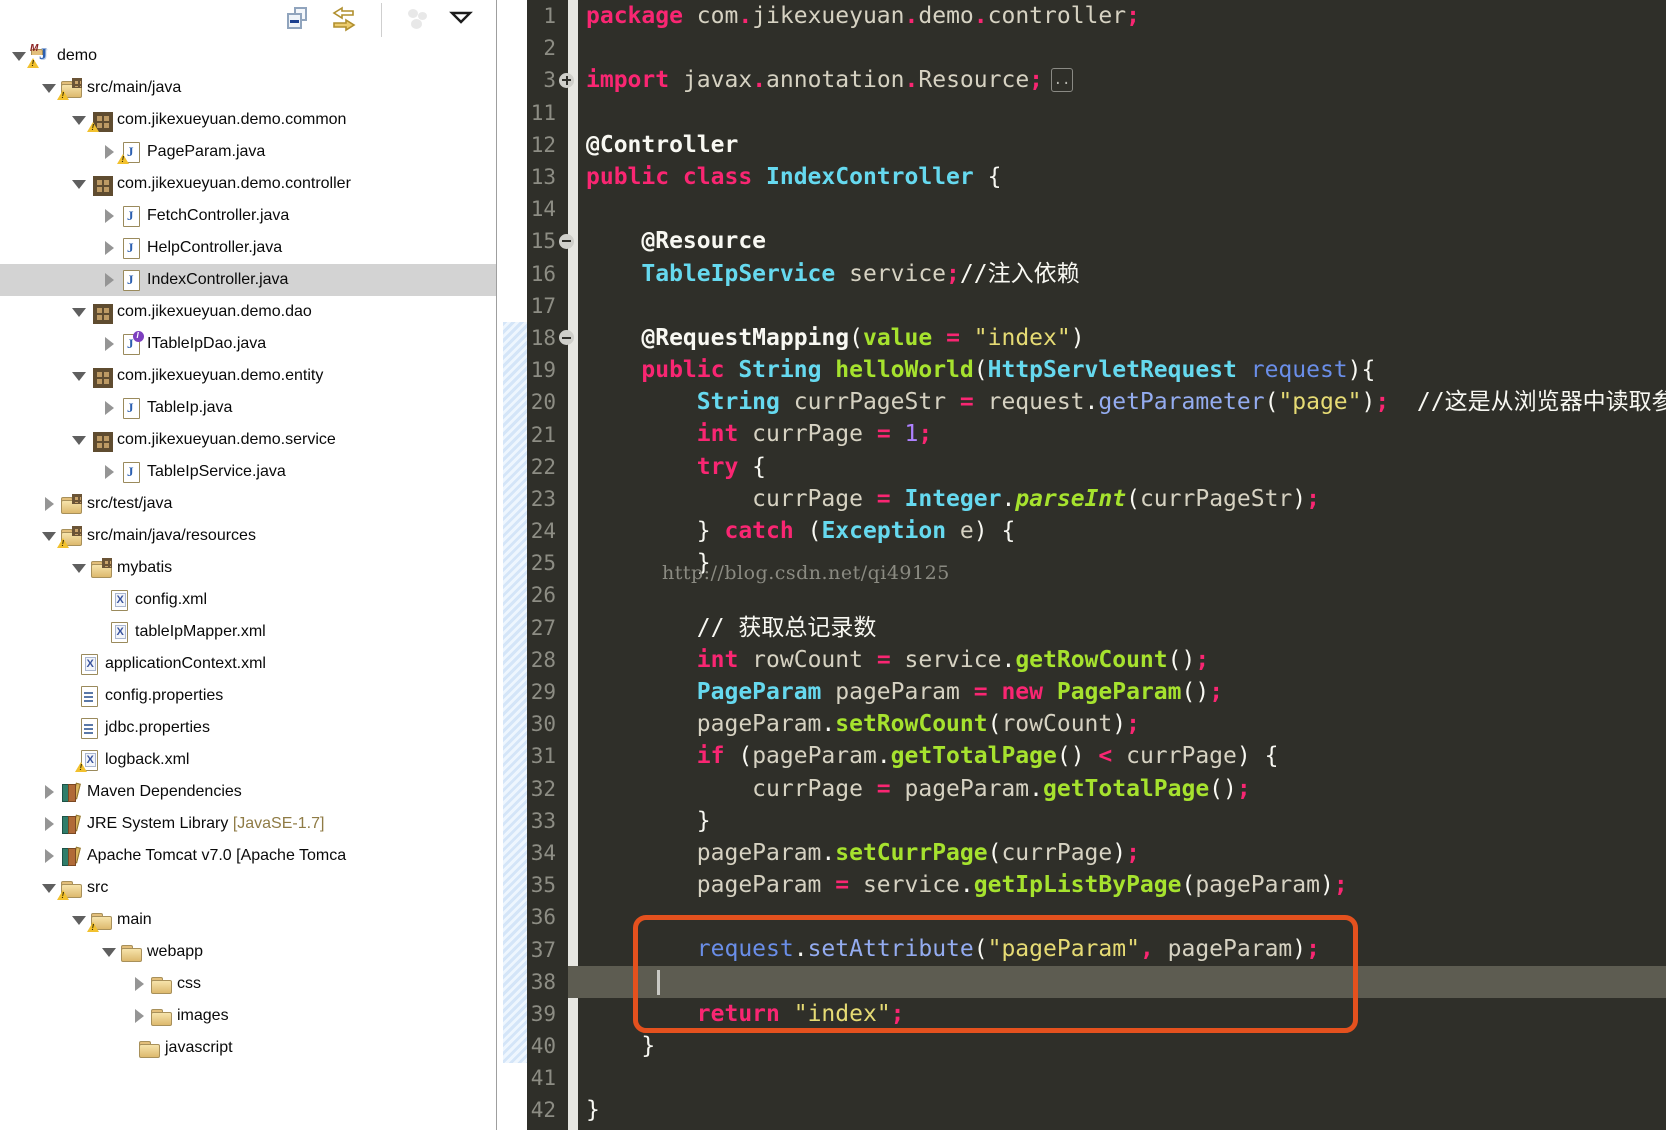 The width and height of the screenshot is (1666, 1130). Describe the element at coordinates (248, 472) in the screenshot. I see `tree-item-tableipservice-java: TableIpService.java` at that location.